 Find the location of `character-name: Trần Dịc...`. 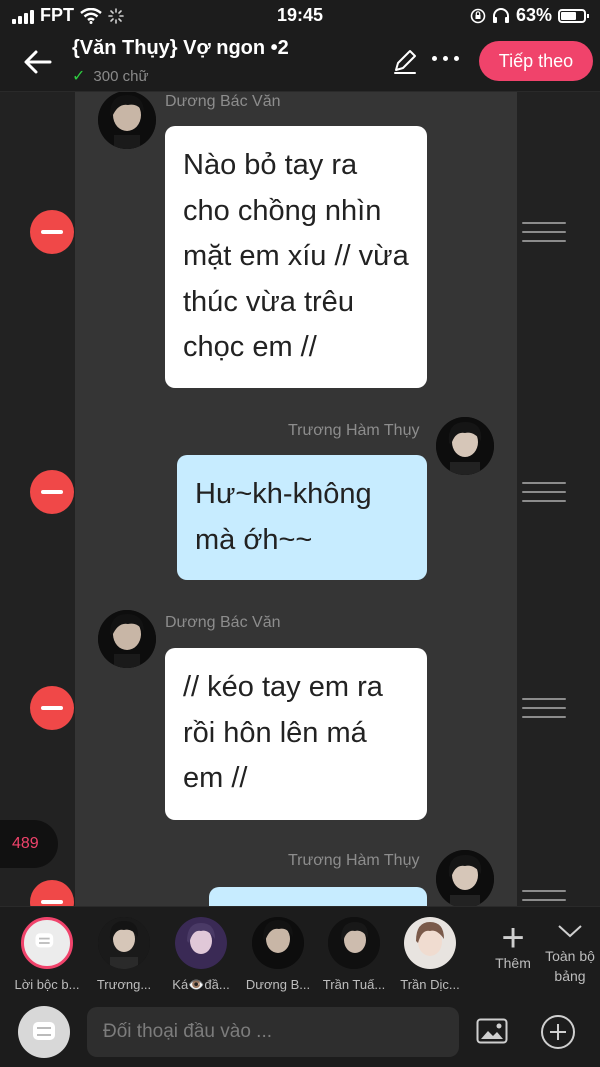

character-name: Trần Dịc... is located at coordinates (430, 984).